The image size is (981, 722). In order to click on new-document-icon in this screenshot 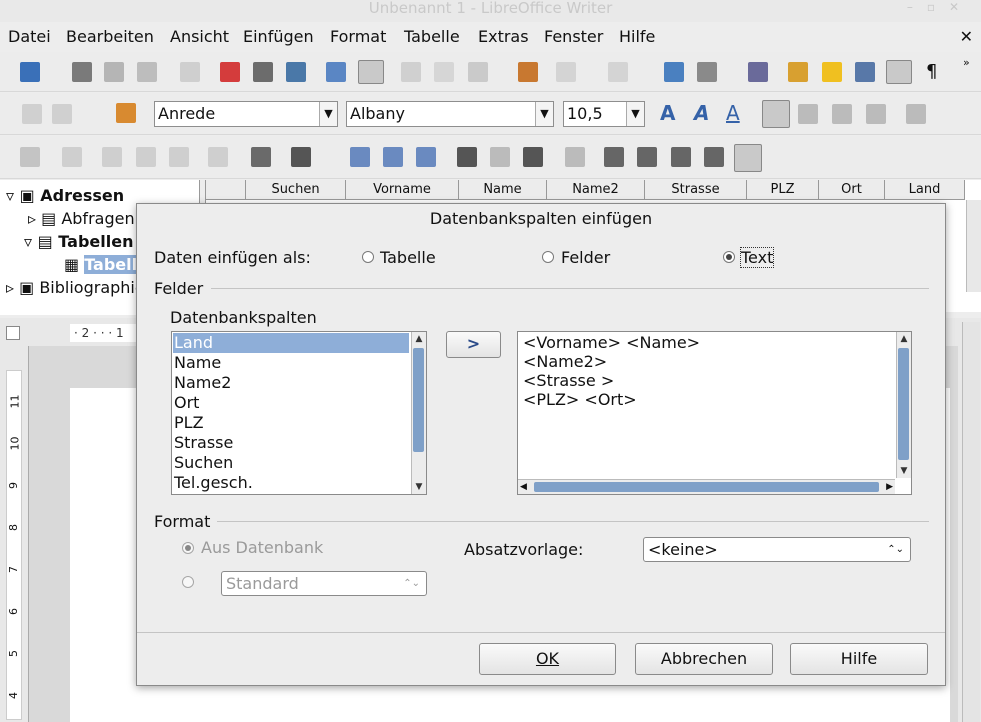, I will do `click(30, 72)`.